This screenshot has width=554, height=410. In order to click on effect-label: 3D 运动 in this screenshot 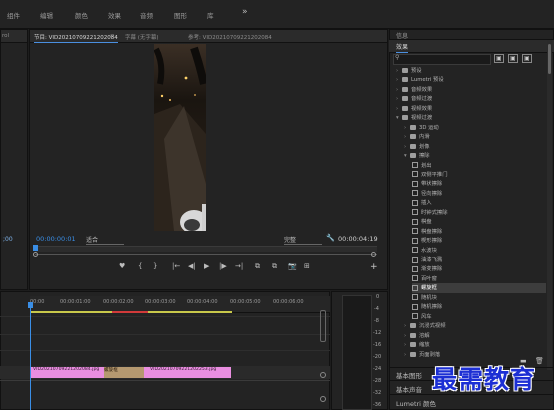, I will do `click(429, 127)`.